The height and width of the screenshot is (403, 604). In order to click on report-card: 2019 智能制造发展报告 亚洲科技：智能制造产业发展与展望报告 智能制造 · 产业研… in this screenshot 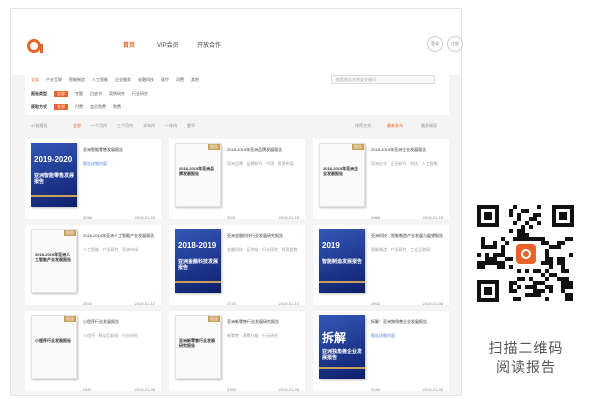, I will do `click(381, 265)`.